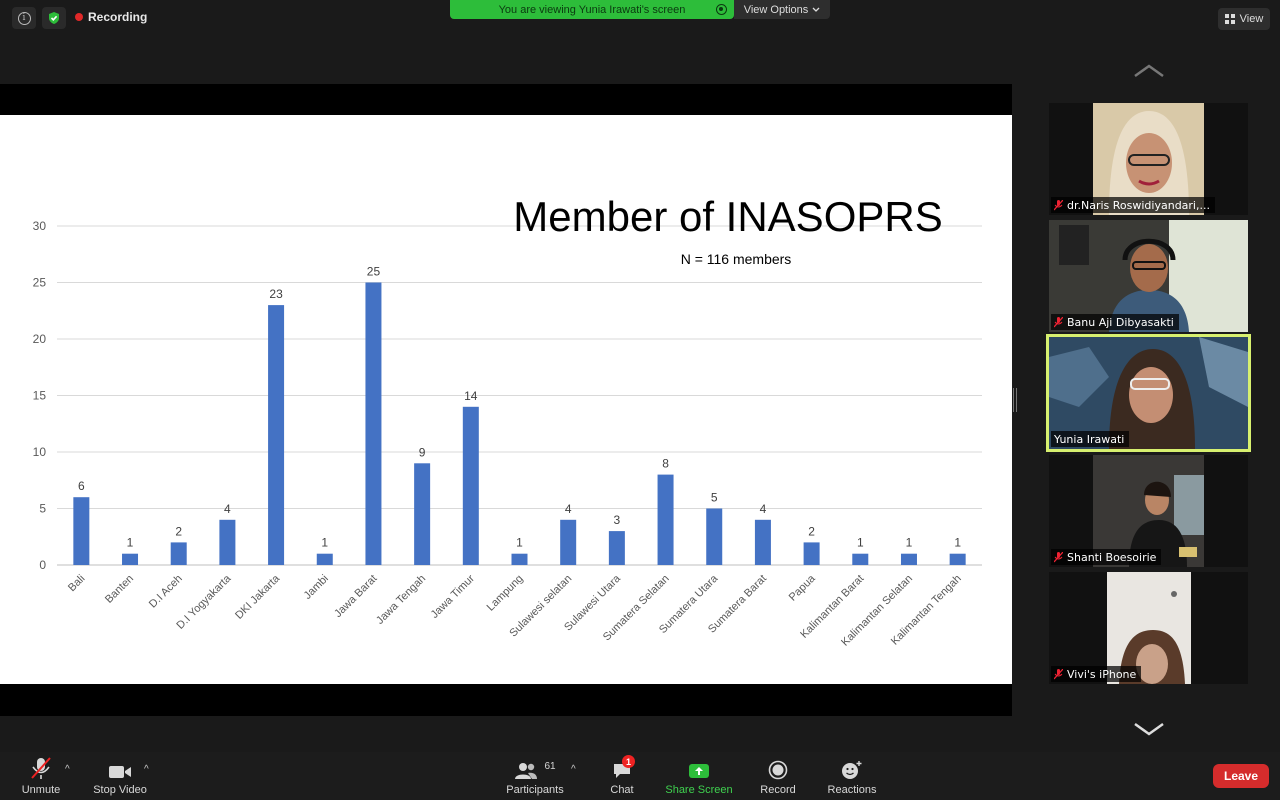 The height and width of the screenshot is (800, 1280). Describe the element at coordinates (401, 600) in the screenshot. I see `category-label: Jawa Tengah` at that location.